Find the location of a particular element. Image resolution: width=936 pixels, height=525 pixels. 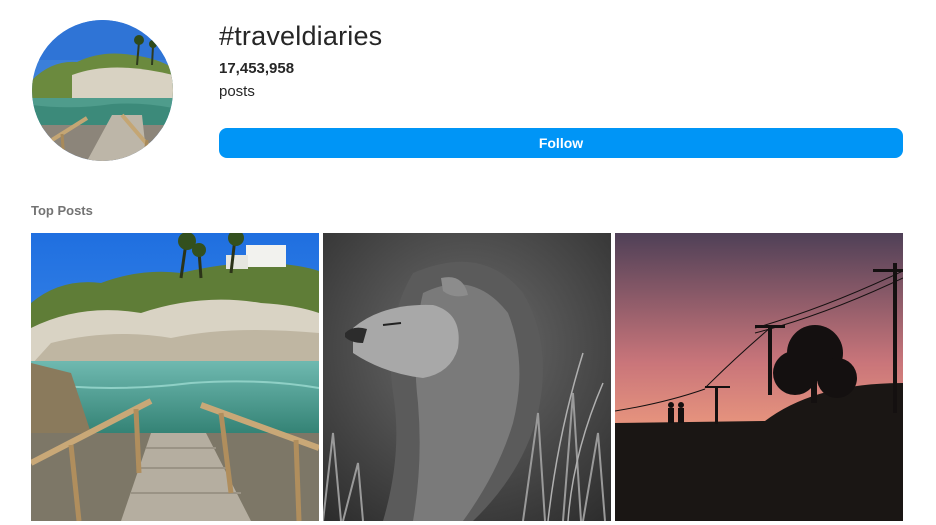

hashtag-avatar is located at coordinates (102, 90).